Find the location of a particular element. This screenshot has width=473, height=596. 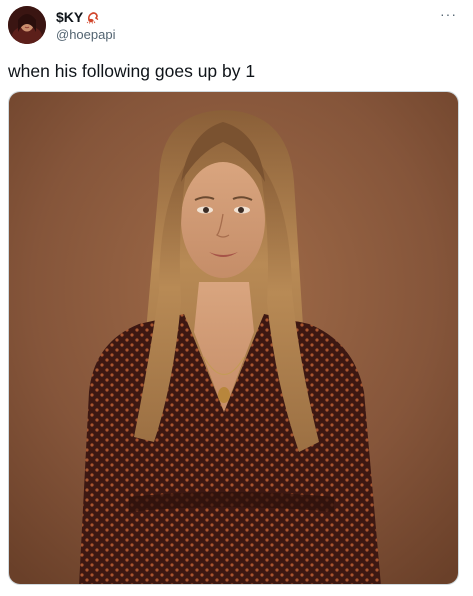

avatar-image-icon is located at coordinates (27, 25).